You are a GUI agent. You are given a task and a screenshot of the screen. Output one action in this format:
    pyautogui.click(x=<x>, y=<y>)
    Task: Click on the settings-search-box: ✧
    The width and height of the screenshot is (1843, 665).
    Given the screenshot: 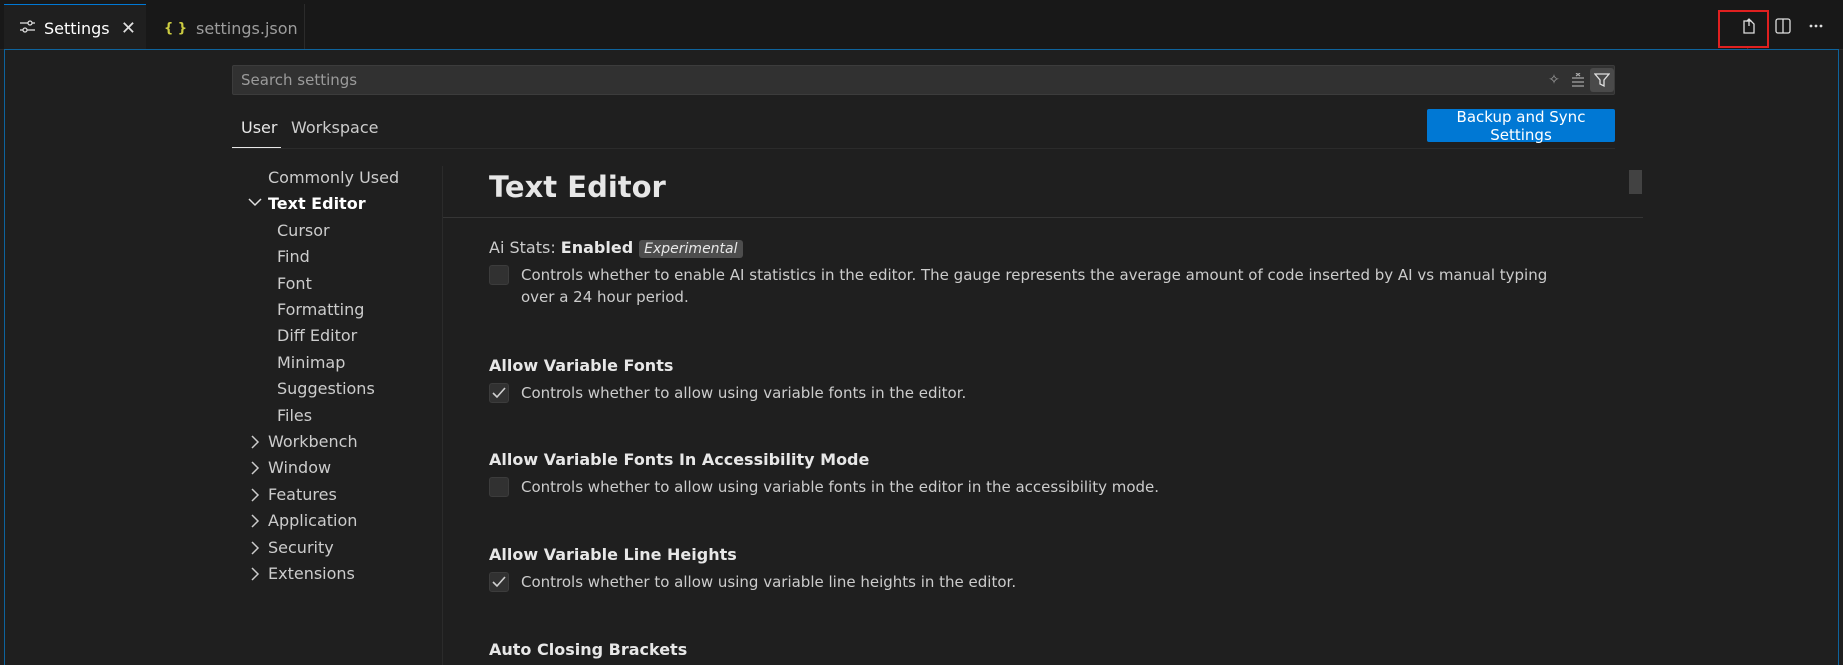 What is the action you would take?
    pyautogui.click(x=923, y=80)
    